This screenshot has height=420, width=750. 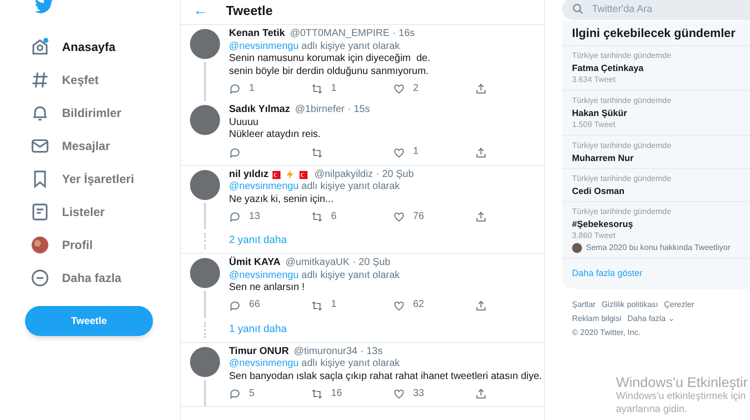 I want to click on lightning-icon, so click(x=290, y=174).